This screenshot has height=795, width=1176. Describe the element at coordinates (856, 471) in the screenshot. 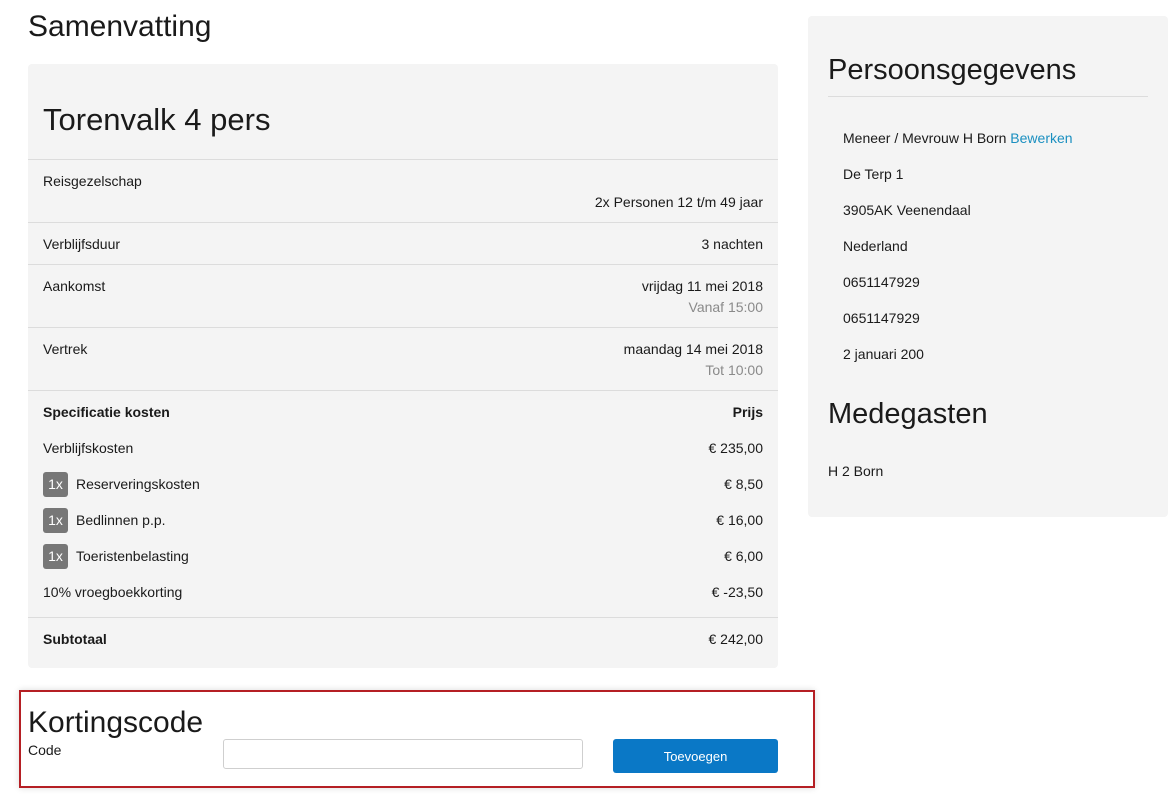

I see `guest-name: H 2 Born` at that location.